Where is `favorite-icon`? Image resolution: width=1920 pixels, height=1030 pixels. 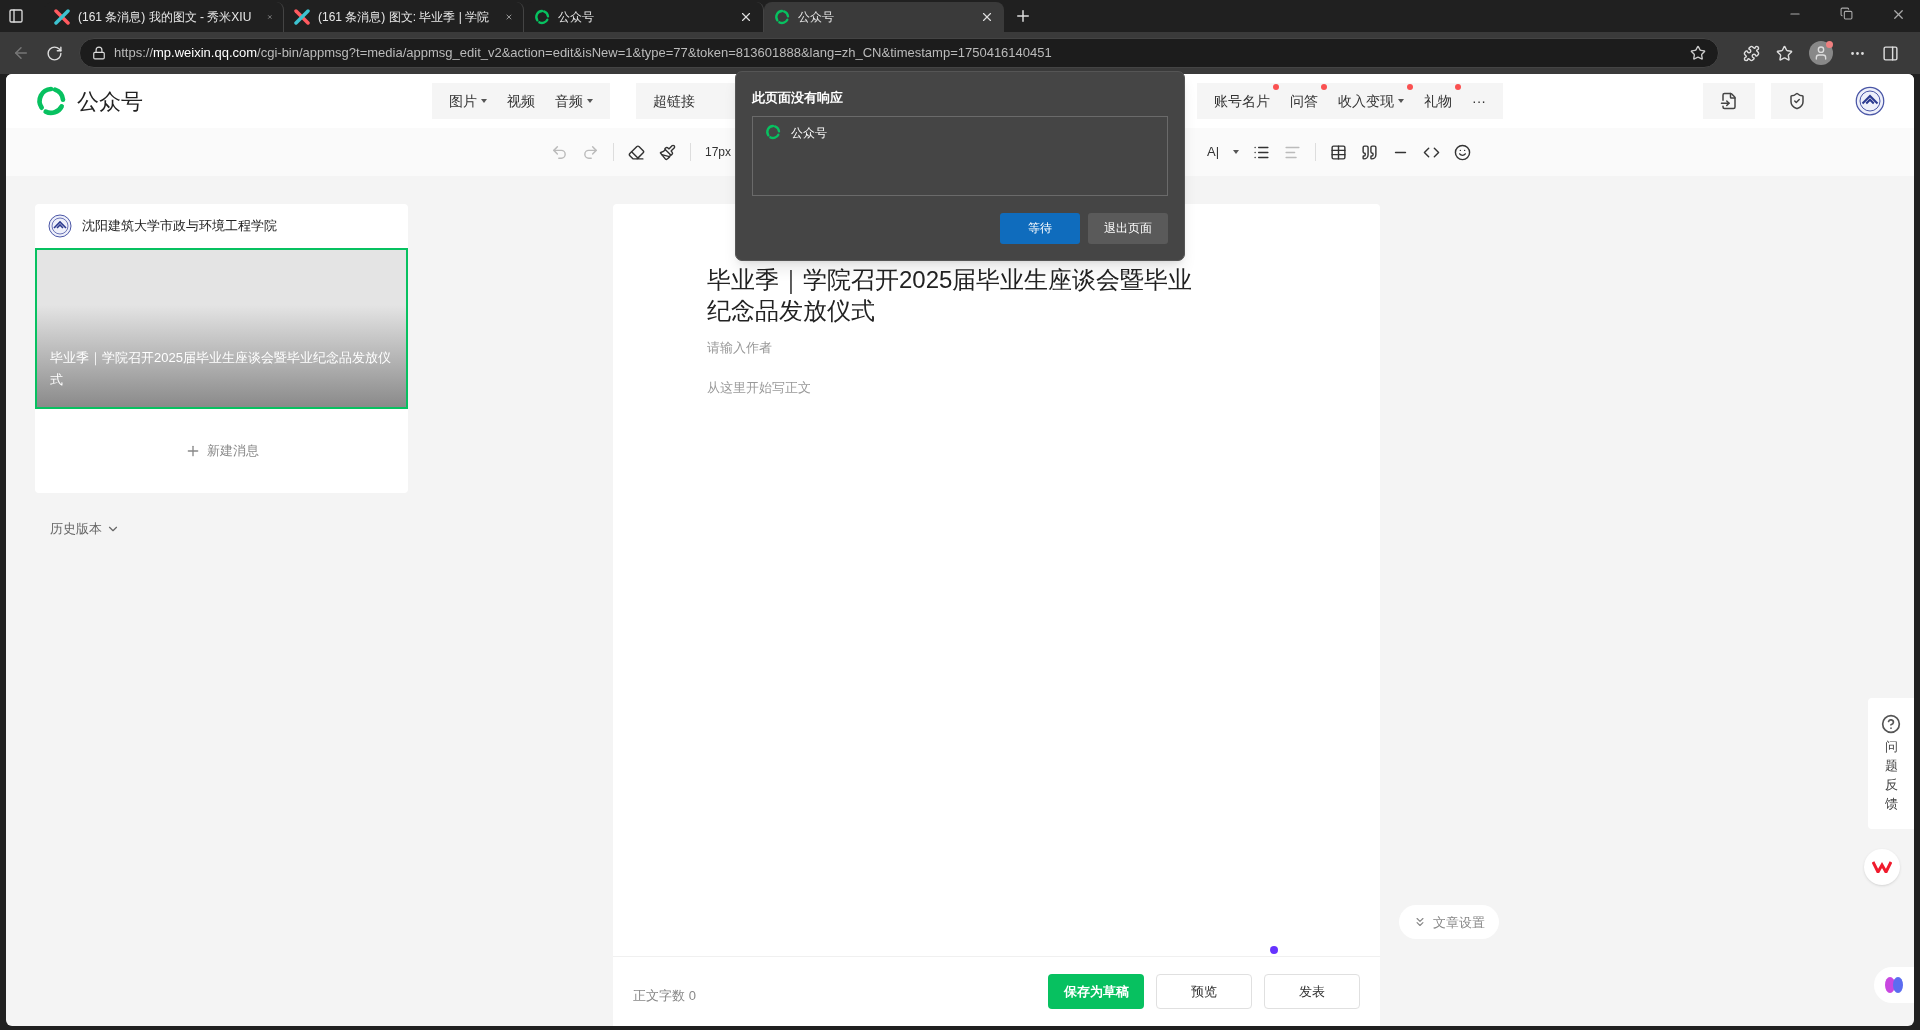 favorite-icon is located at coordinates (1698, 53).